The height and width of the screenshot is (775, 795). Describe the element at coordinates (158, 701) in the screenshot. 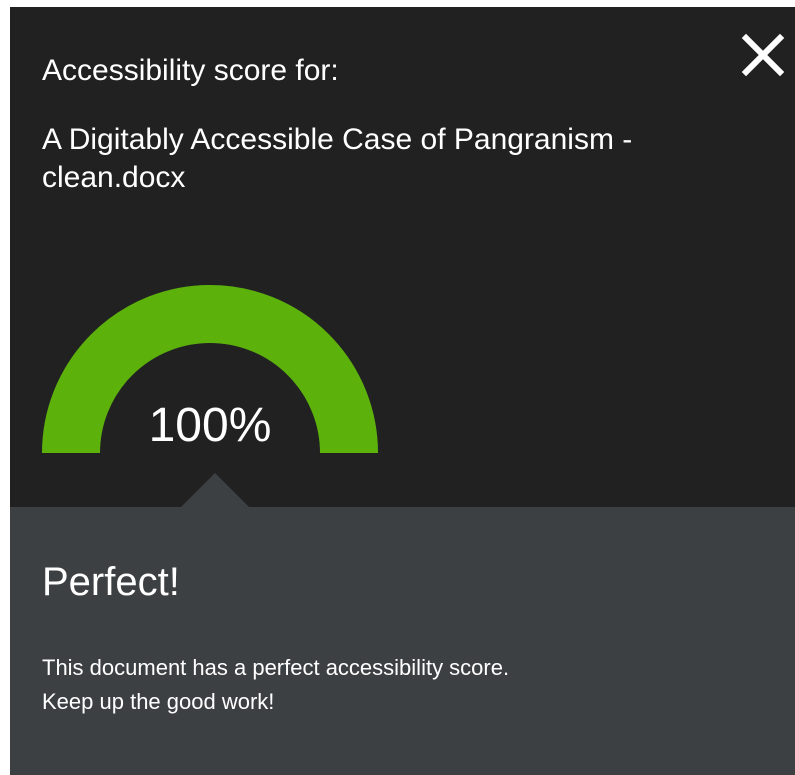

I see `description-line: Keep up the good work!` at that location.